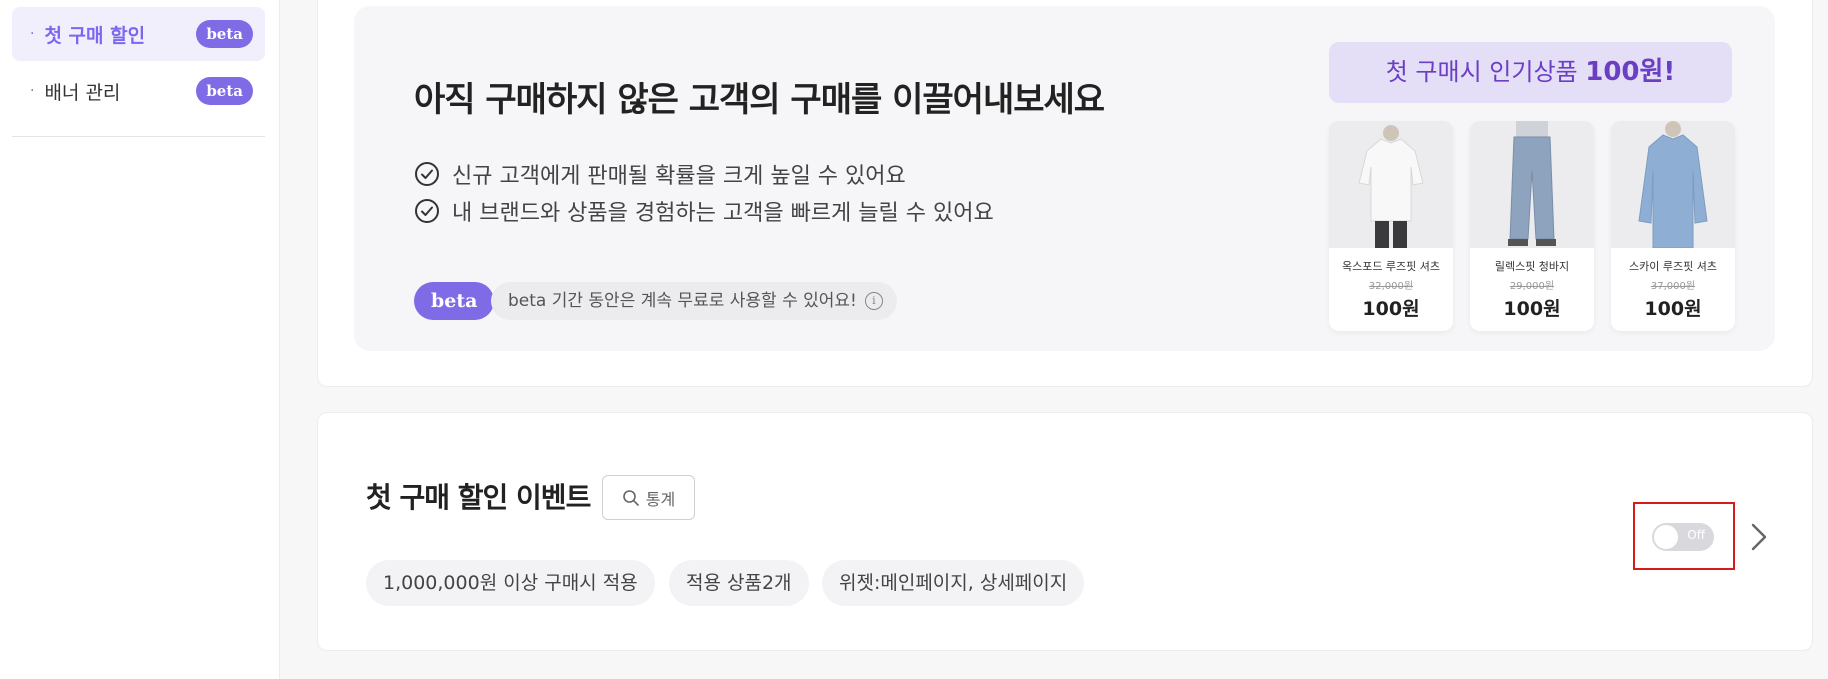 Image resolution: width=1828 pixels, height=679 pixels. Describe the element at coordinates (138, 136) in the screenshot. I see `sidebar-divider` at that location.